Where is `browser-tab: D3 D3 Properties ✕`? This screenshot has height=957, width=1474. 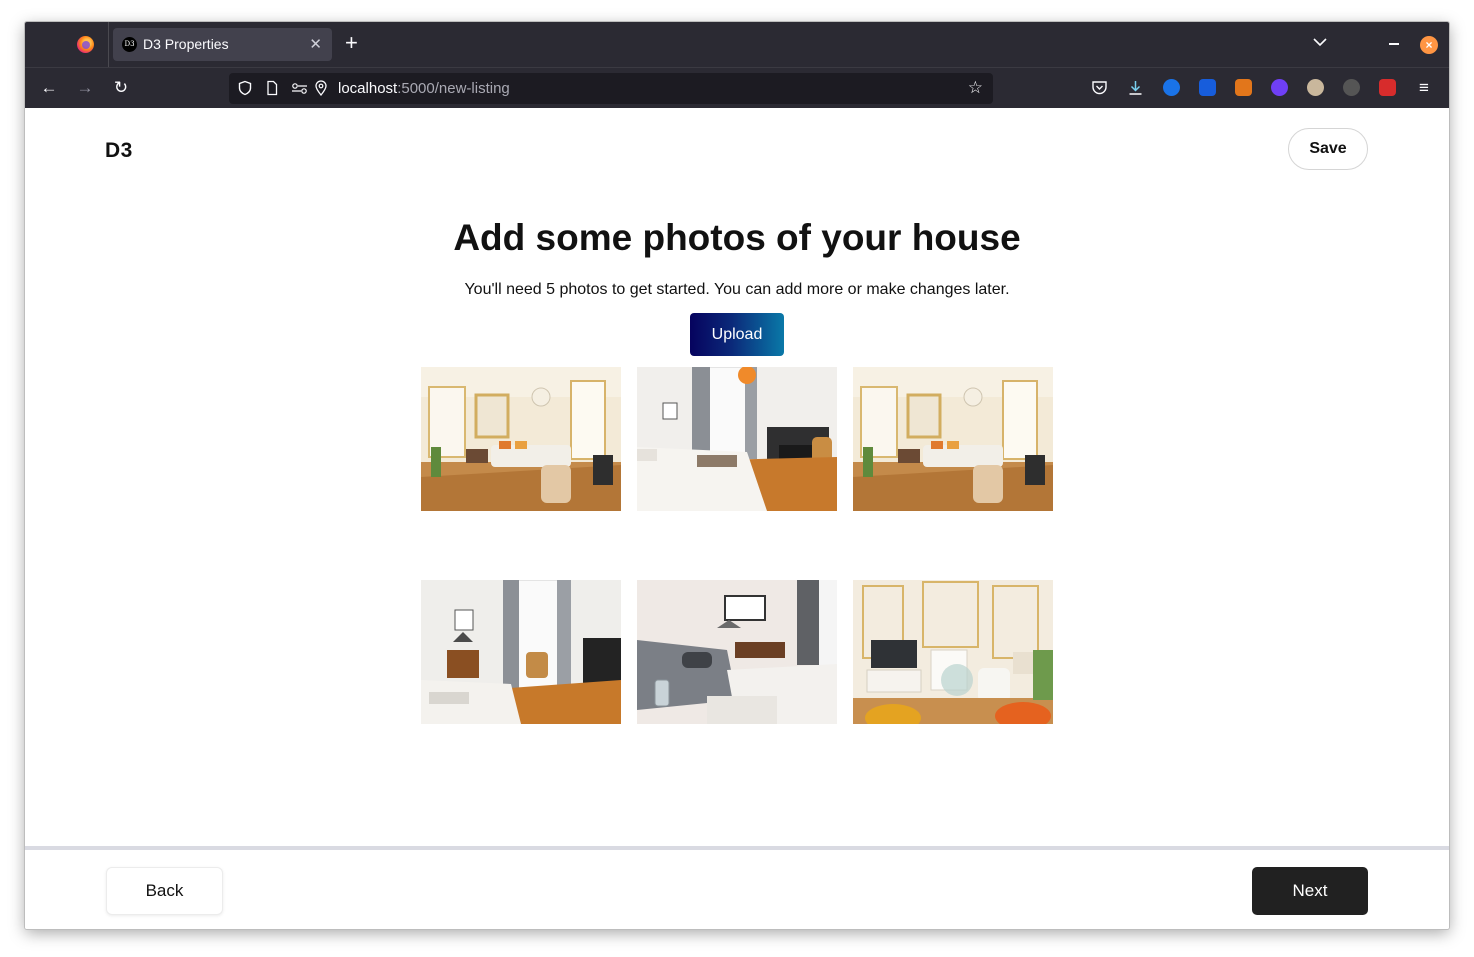 browser-tab: D3 D3 Properties ✕ is located at coordinates (222, 44).